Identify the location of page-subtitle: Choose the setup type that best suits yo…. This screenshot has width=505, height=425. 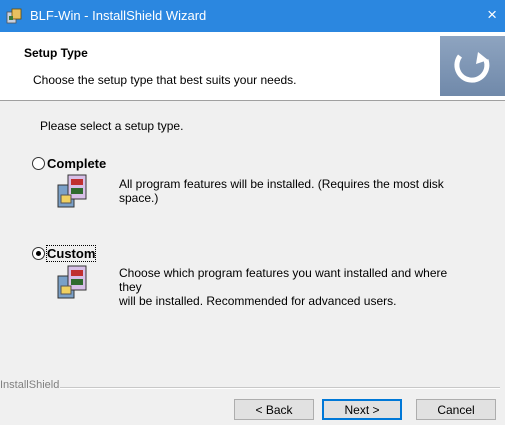
(165, 80).